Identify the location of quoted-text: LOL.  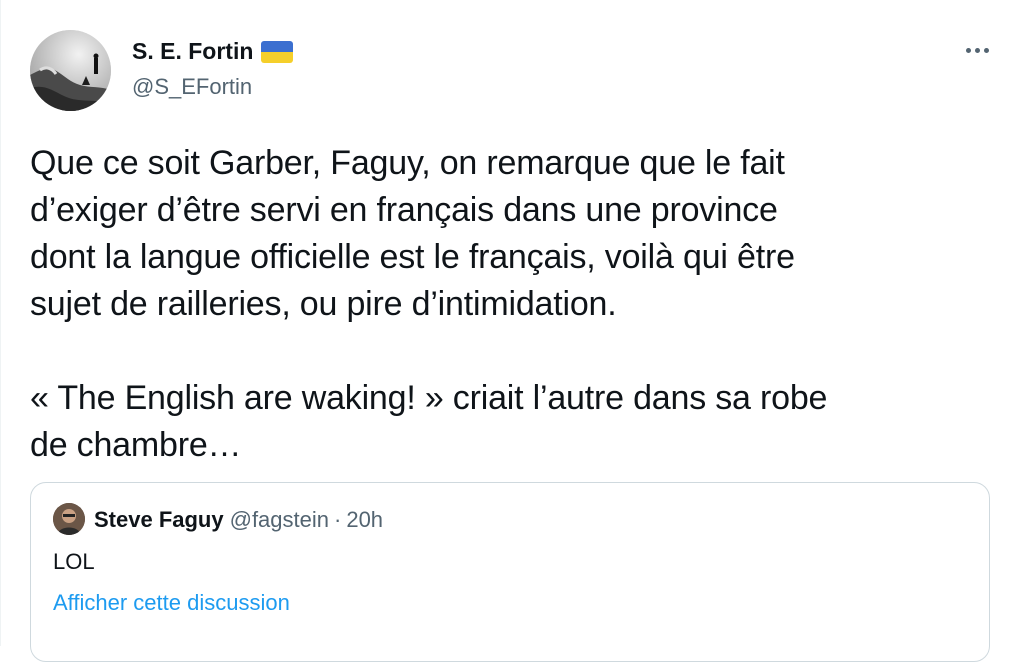
(74, 561).